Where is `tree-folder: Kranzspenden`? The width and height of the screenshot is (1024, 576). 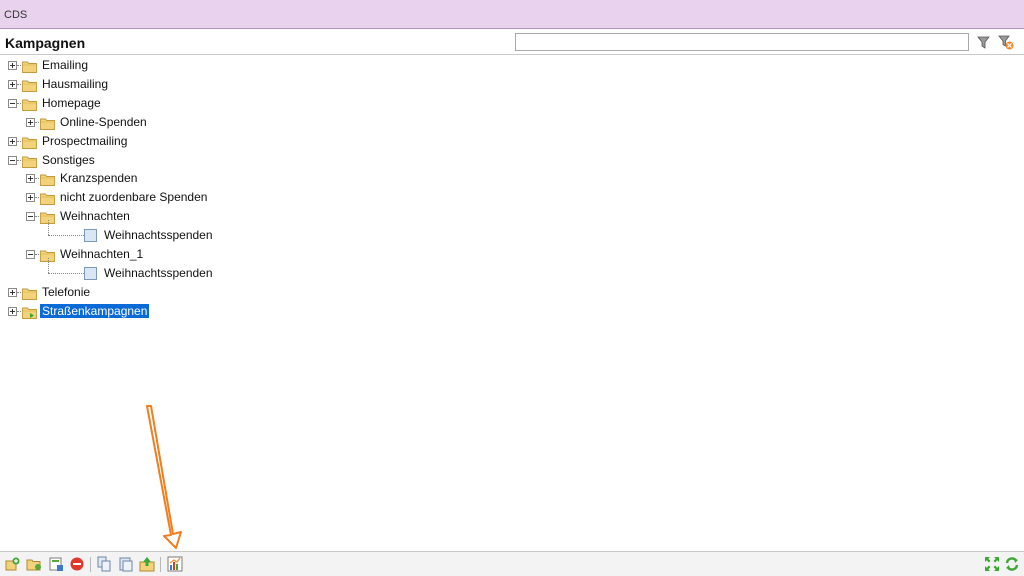 tree-folder: Kranzspenden is located at coordinates (512, 178).